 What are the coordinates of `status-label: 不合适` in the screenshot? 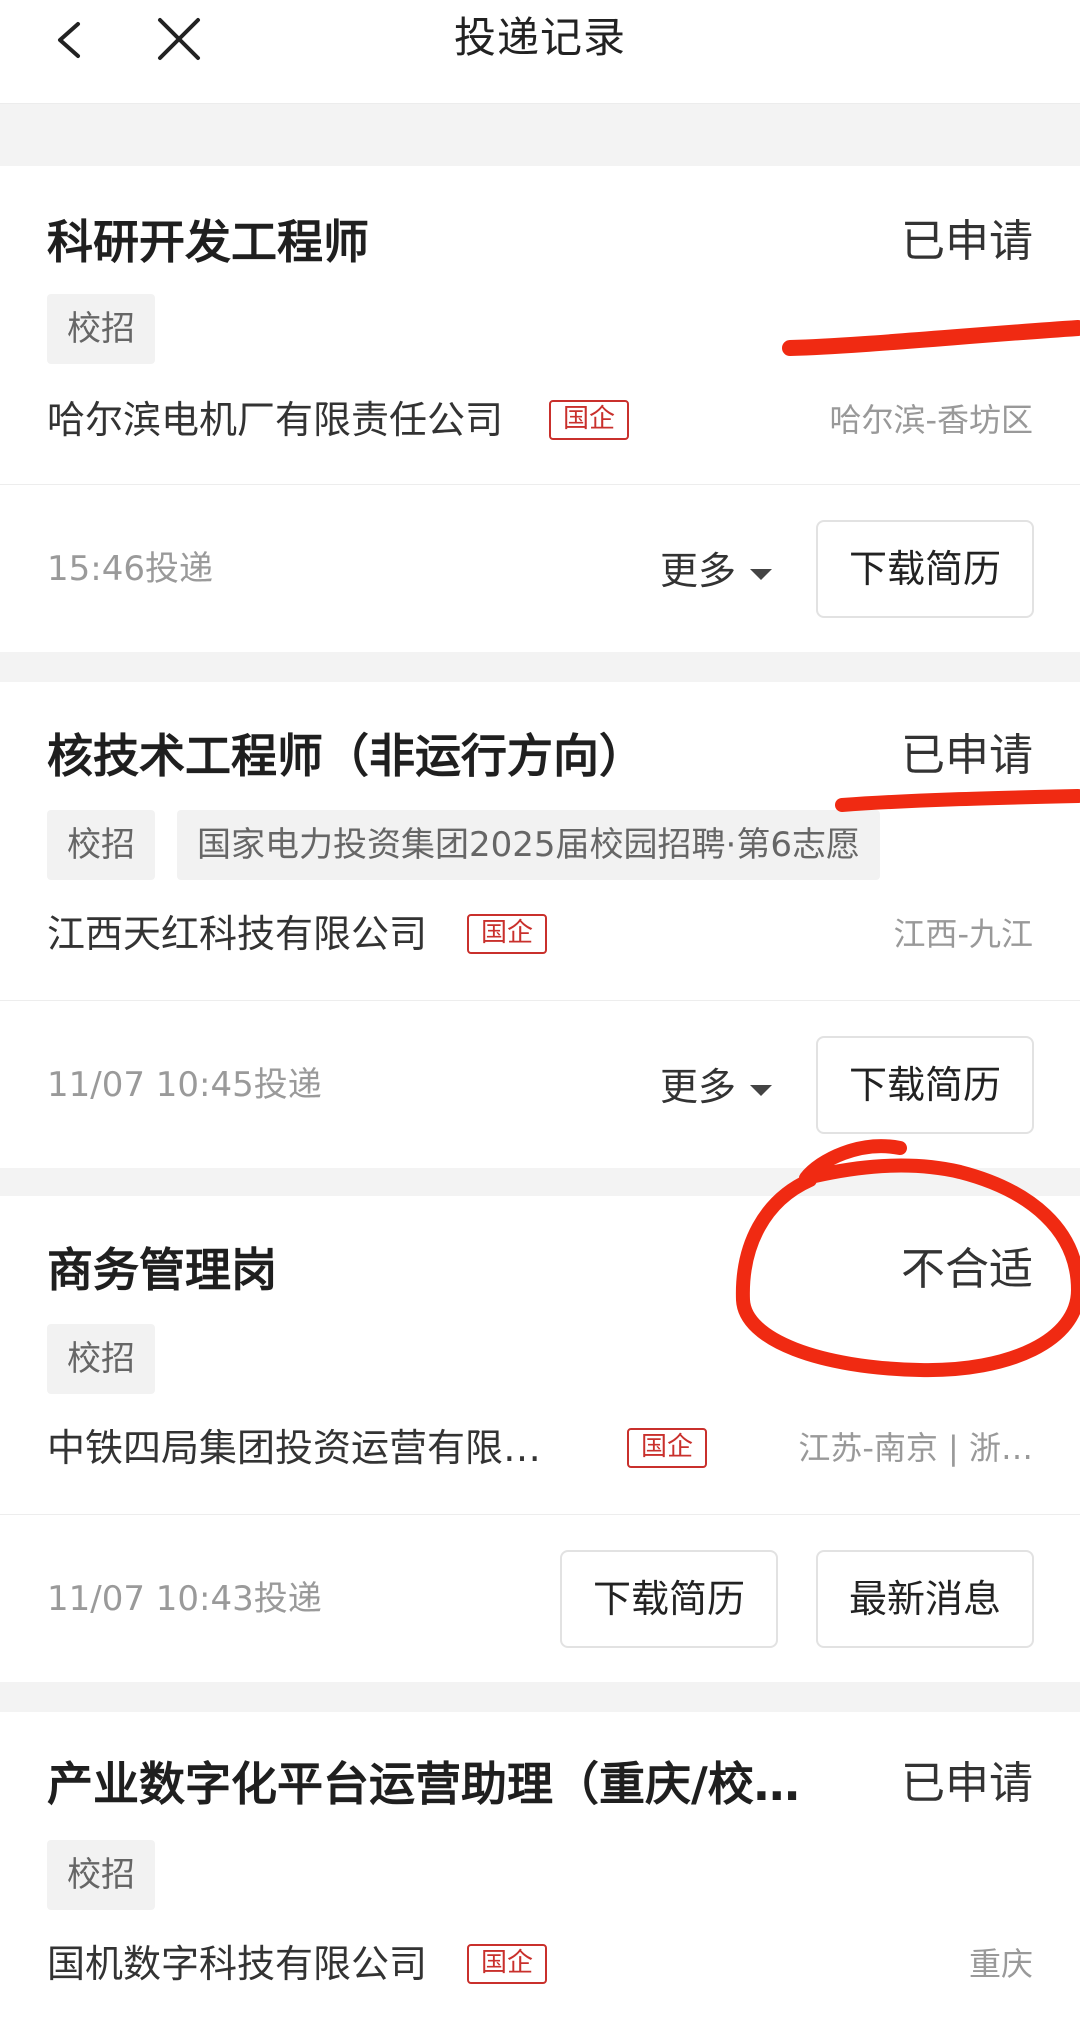 It's located at (967, 1269).